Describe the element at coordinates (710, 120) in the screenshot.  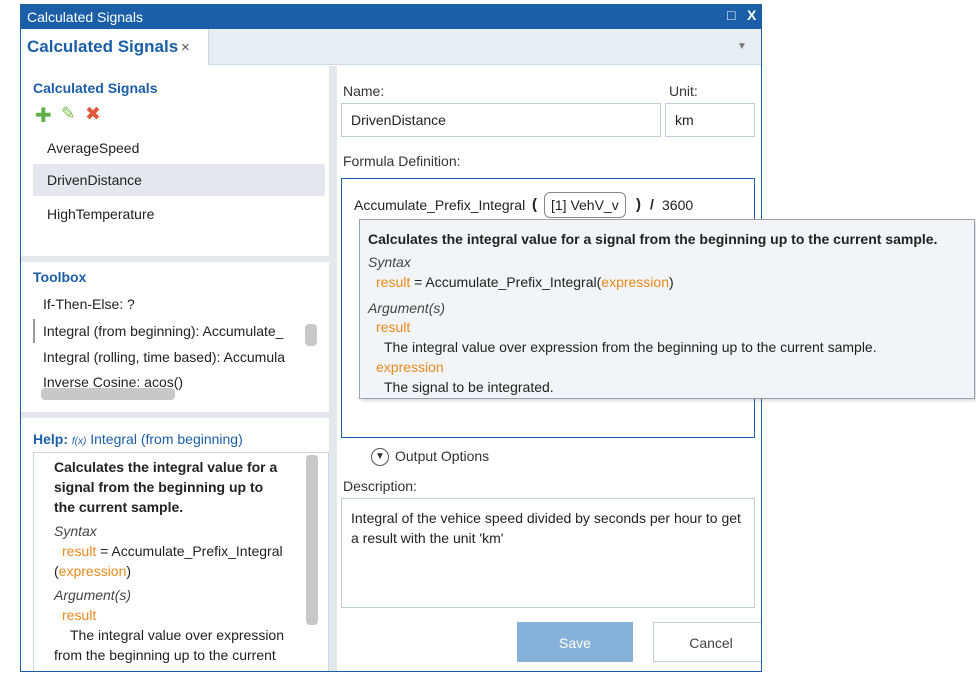
I see `unit-input: km` at that location.